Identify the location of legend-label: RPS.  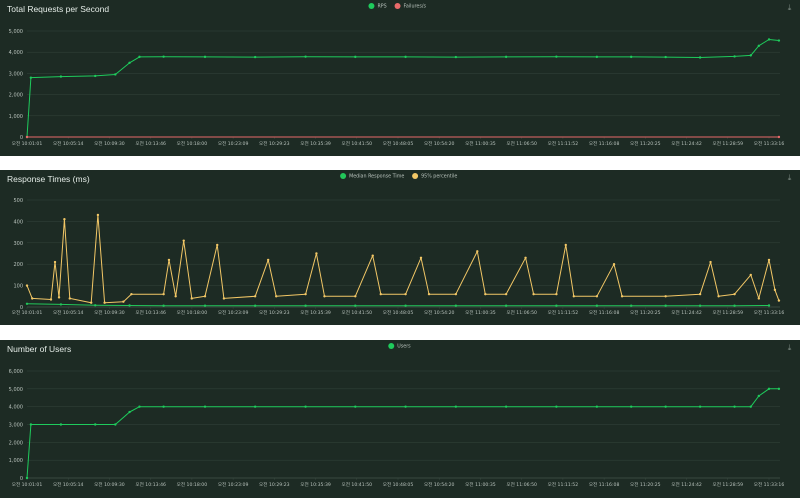
(381, 7).